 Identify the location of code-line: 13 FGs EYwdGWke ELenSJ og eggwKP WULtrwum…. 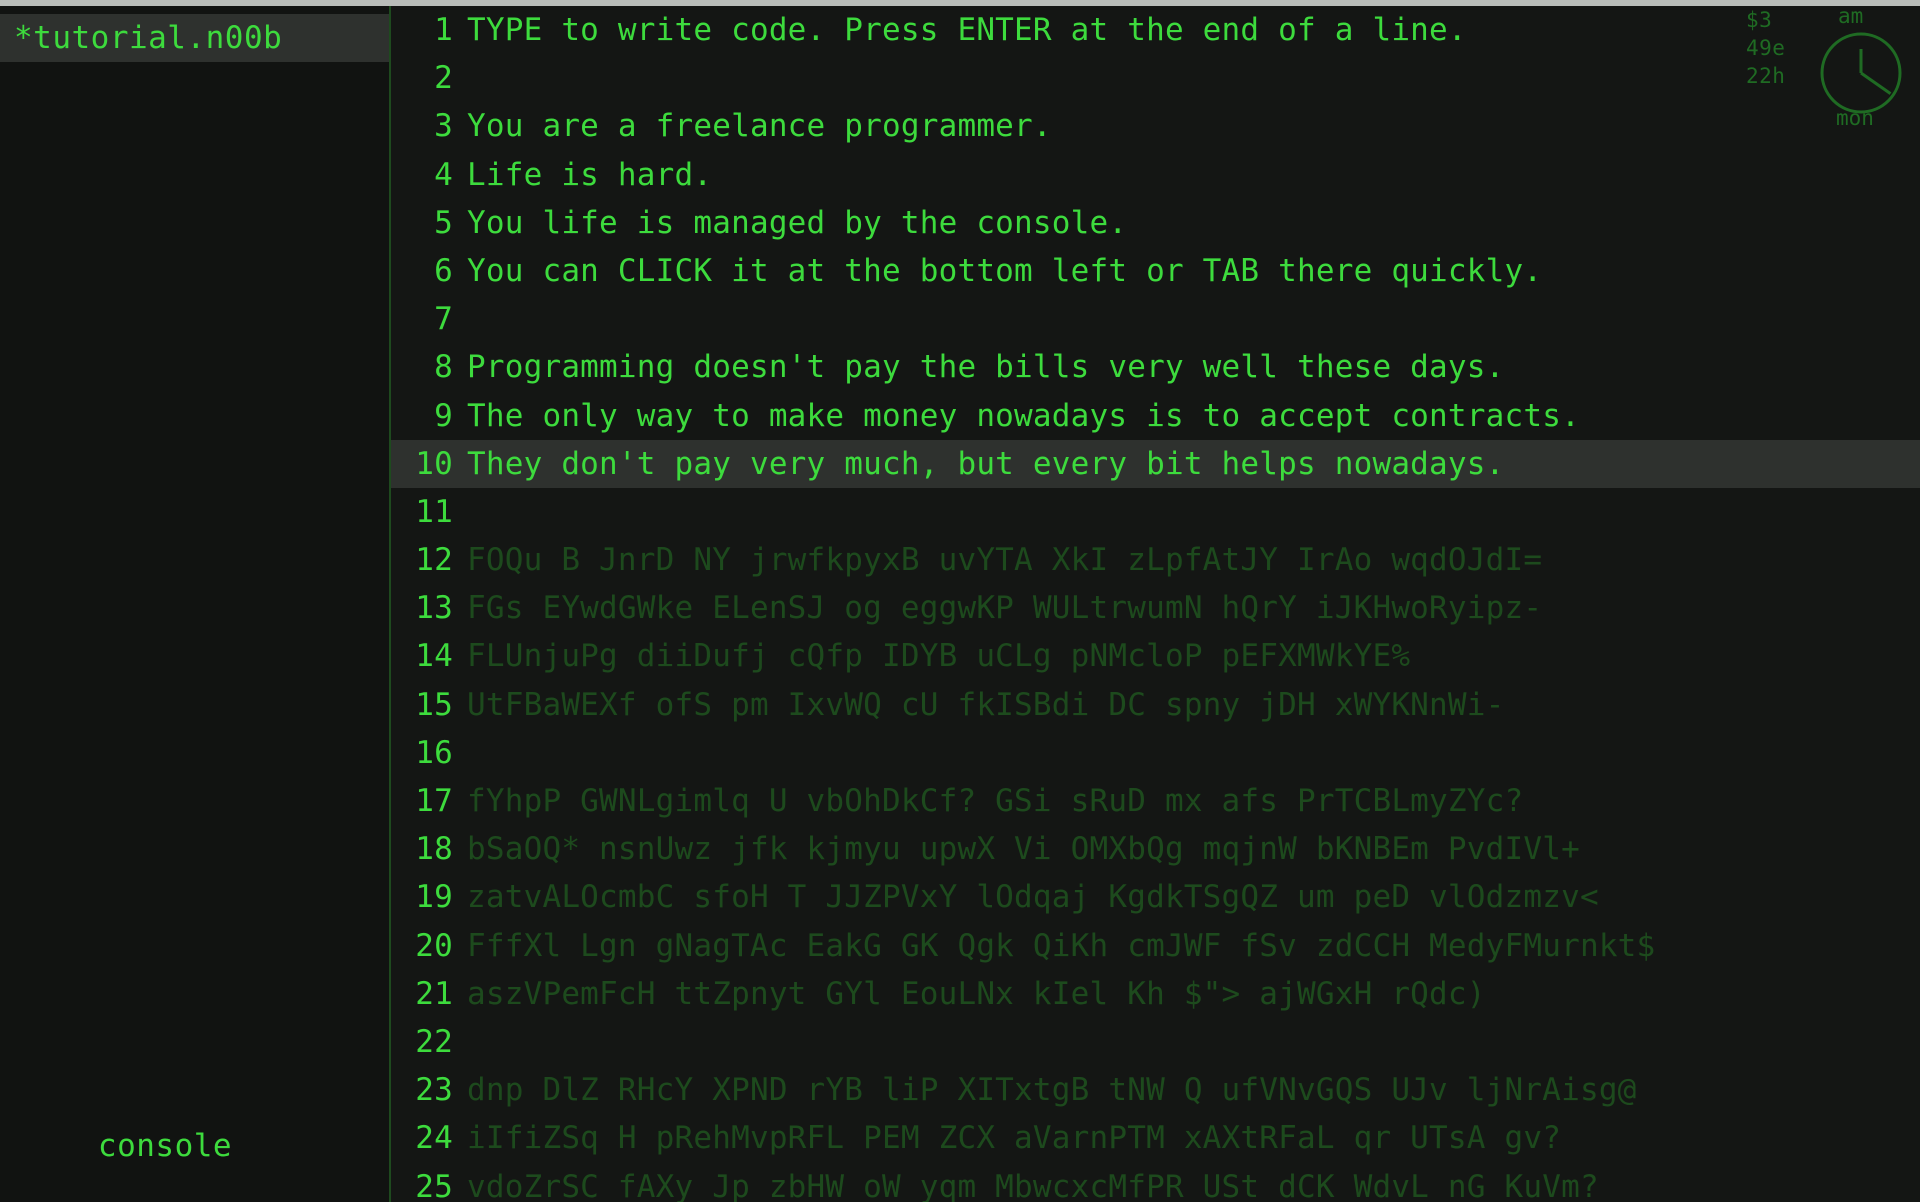
(1155, 608).